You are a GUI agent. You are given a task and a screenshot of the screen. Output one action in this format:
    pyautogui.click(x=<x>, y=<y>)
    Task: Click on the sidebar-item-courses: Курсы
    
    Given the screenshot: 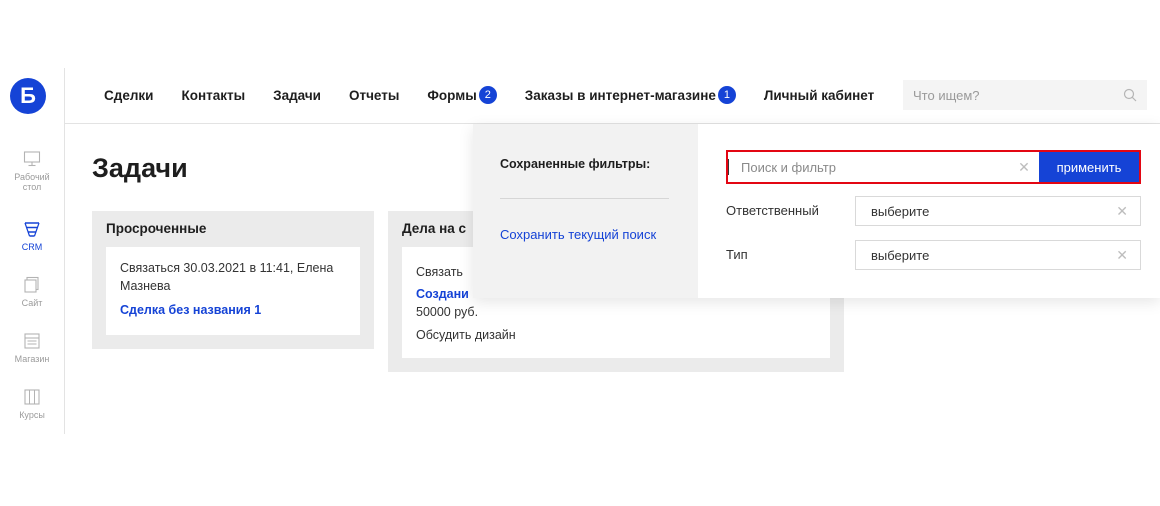 What is the action you would take?
    pyautogui.click(x=32, y=404)
    